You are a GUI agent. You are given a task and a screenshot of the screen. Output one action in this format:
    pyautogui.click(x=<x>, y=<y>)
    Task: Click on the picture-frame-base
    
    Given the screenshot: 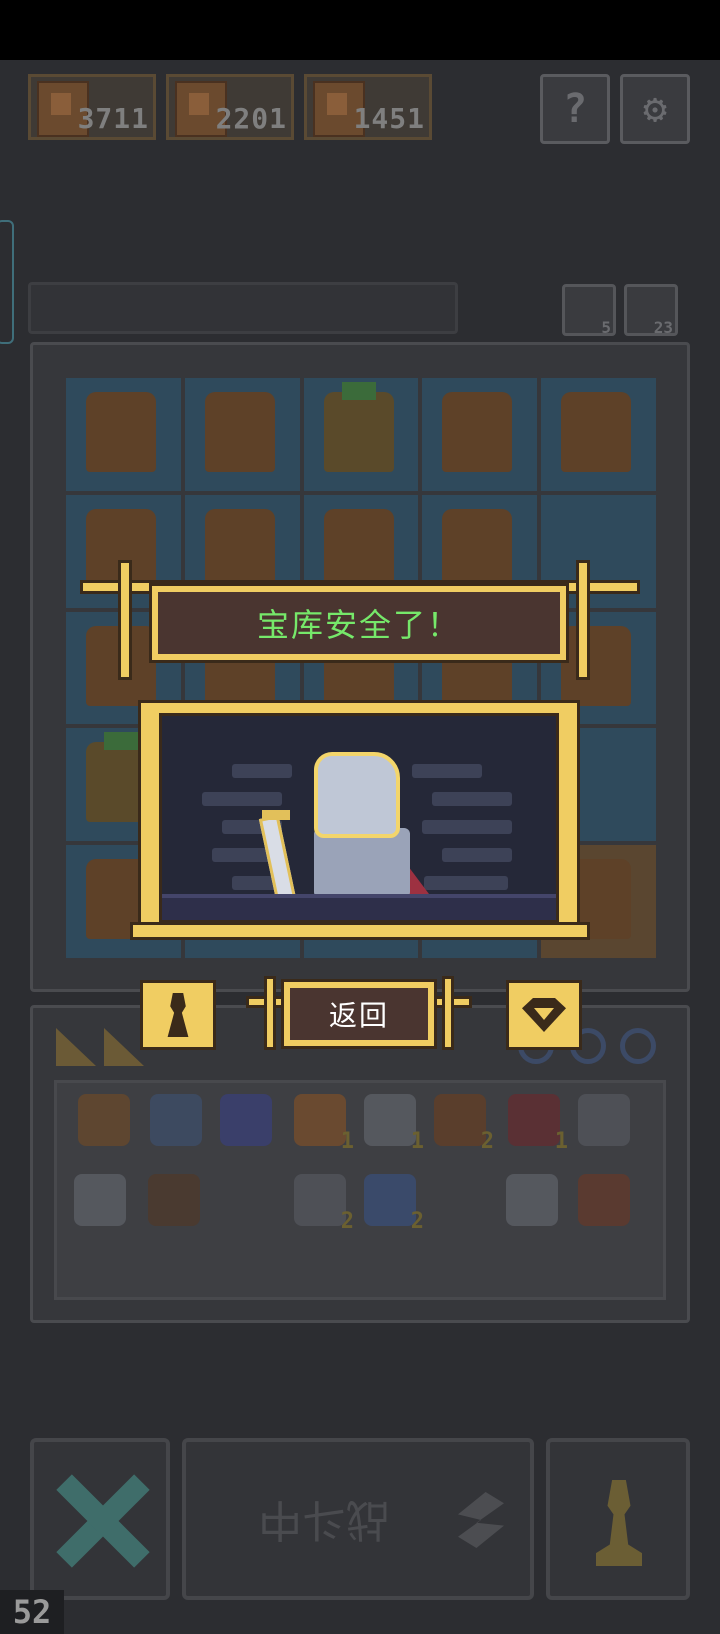 What is the action you would take?
    pyautogui.click(x=360, y=931)
    